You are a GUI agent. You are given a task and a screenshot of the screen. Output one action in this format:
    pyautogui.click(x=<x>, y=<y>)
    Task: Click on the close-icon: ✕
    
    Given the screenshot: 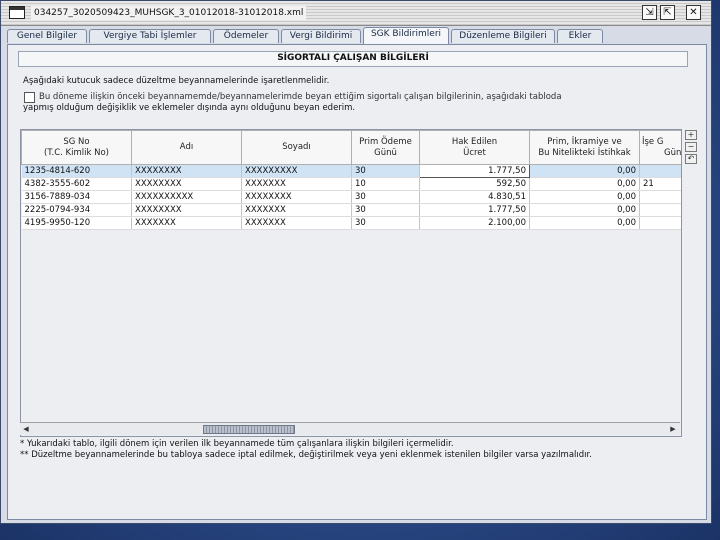 What is the action you would take?
    pyautogui.click(x=693, y=12)
    